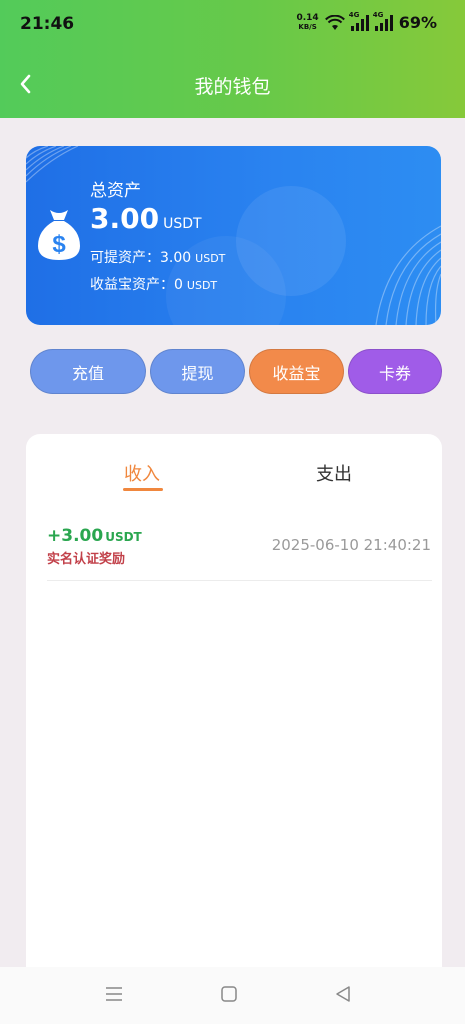 The image size is (465, 1024). Describe the element at coordinates (94, 536) in the screenshot. I see `record-amount: +3.00 USDT` at that location.